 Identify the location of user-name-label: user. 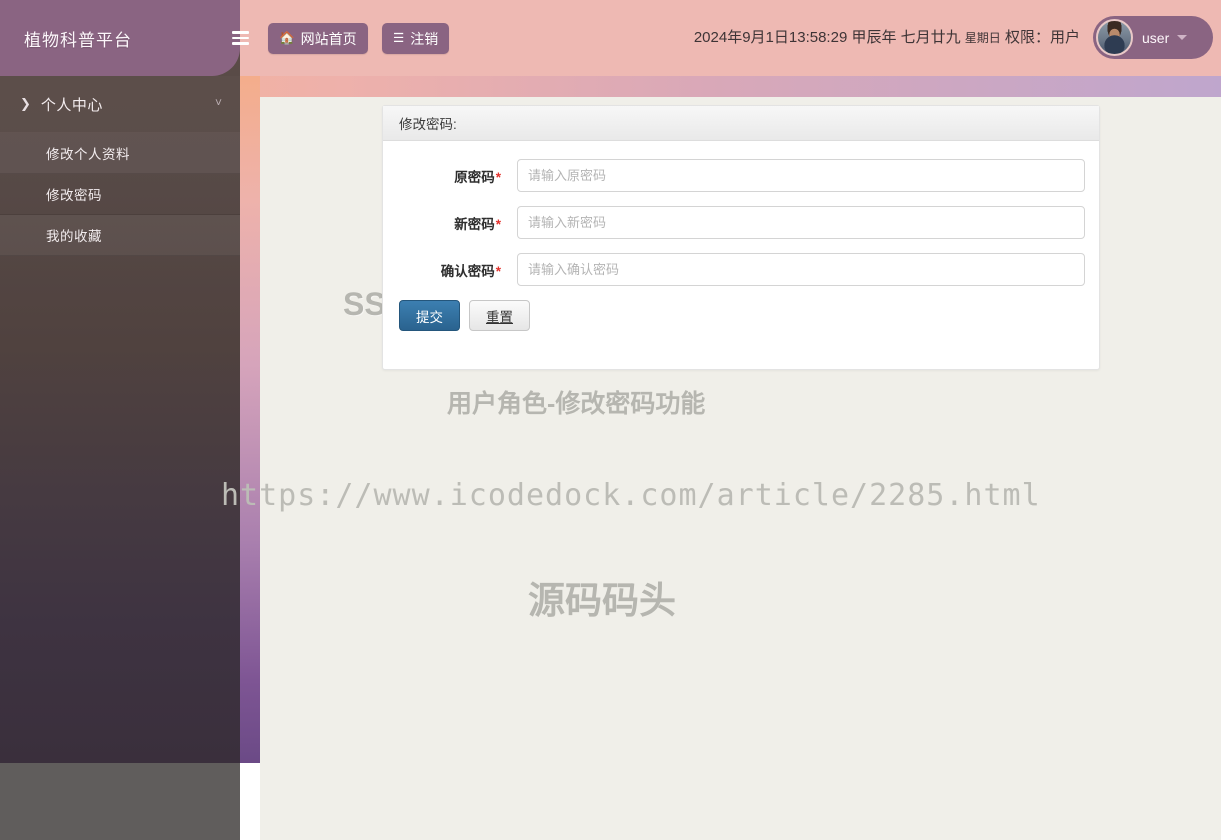
(1156, 37).